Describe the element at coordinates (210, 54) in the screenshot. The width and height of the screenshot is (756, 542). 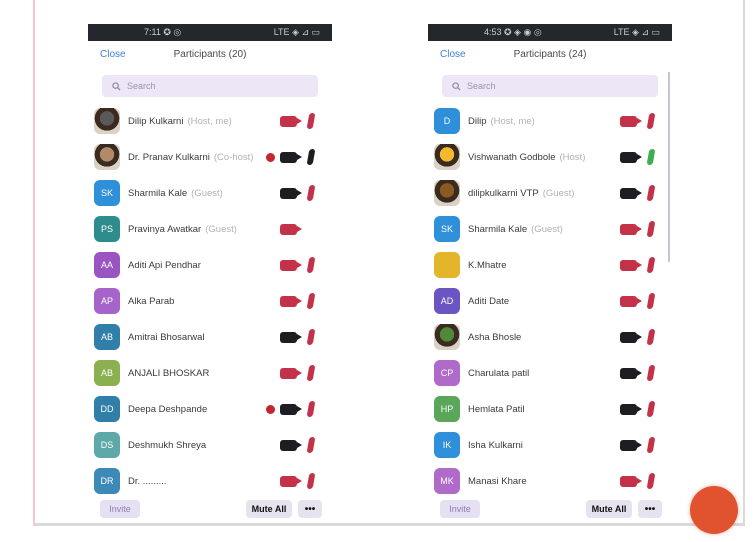
I see `panel-header: Close Participants (20)` at that location.